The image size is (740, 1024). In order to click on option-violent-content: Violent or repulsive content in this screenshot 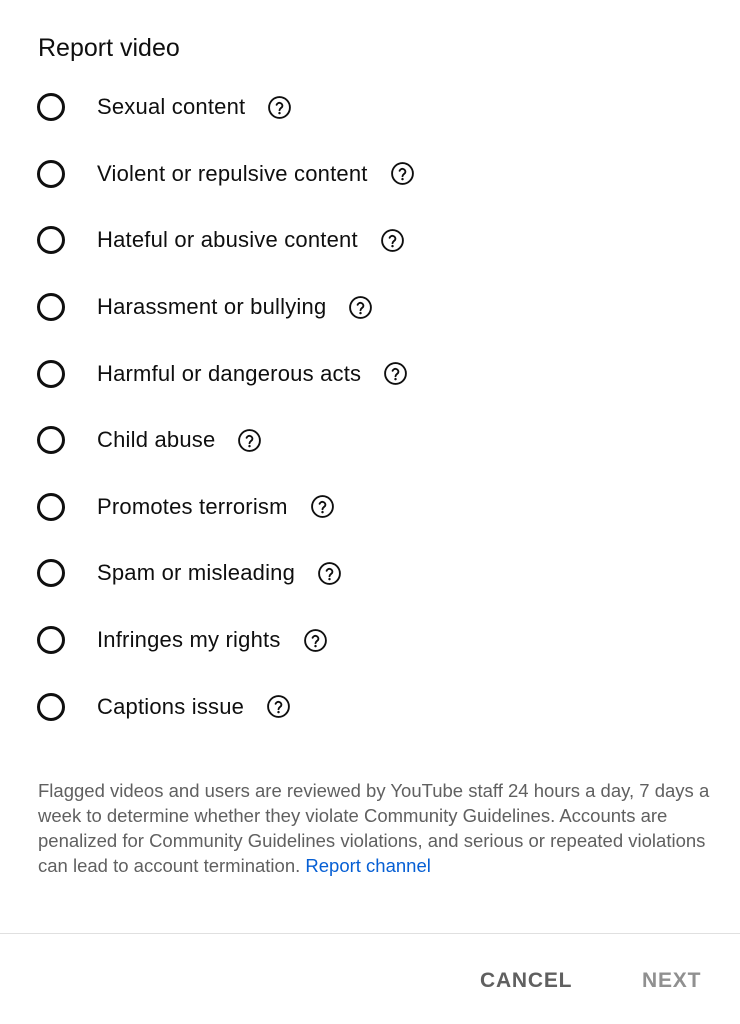, I will do `click(377, 174)`.